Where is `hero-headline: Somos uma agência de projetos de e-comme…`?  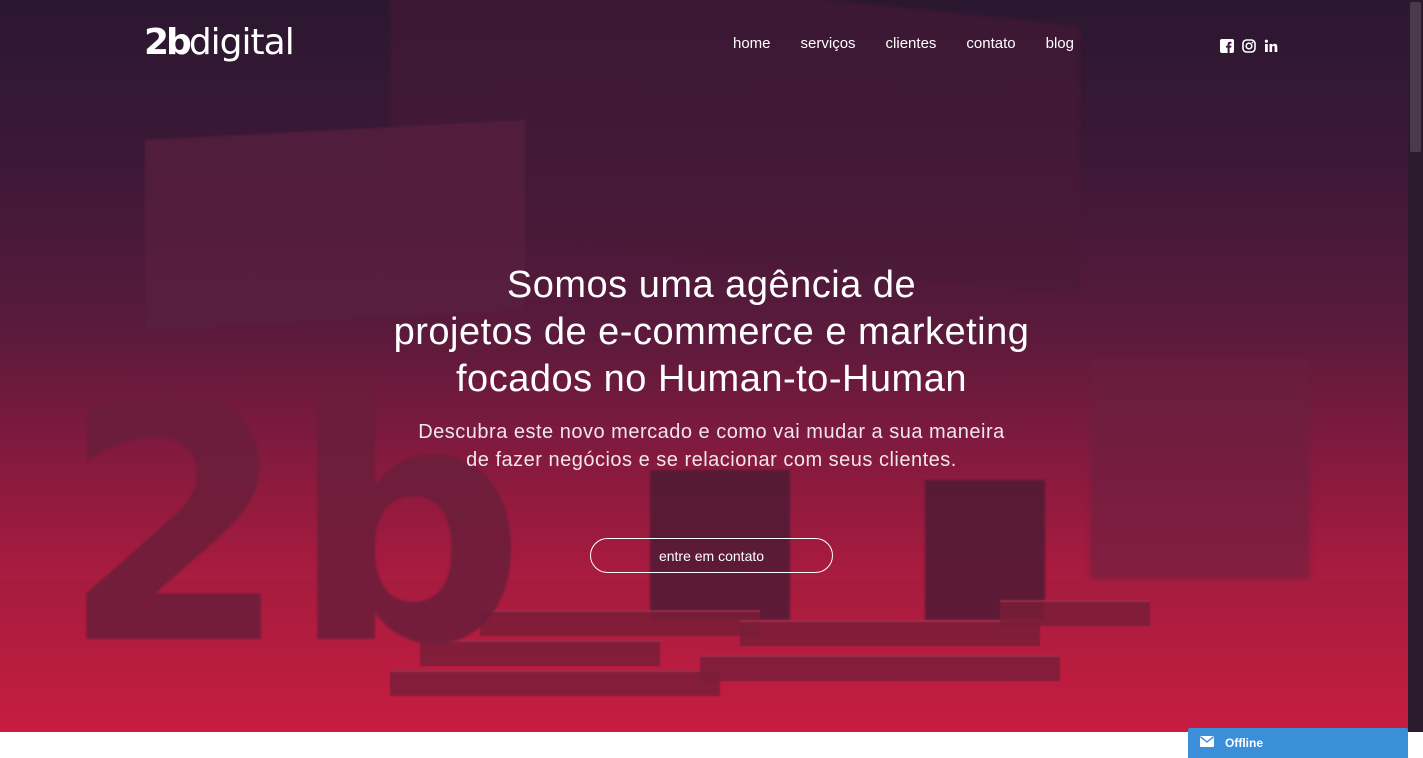 hero-headline: Somos uma agência de projetos de e-comme… is located at coordinates (711, 332).